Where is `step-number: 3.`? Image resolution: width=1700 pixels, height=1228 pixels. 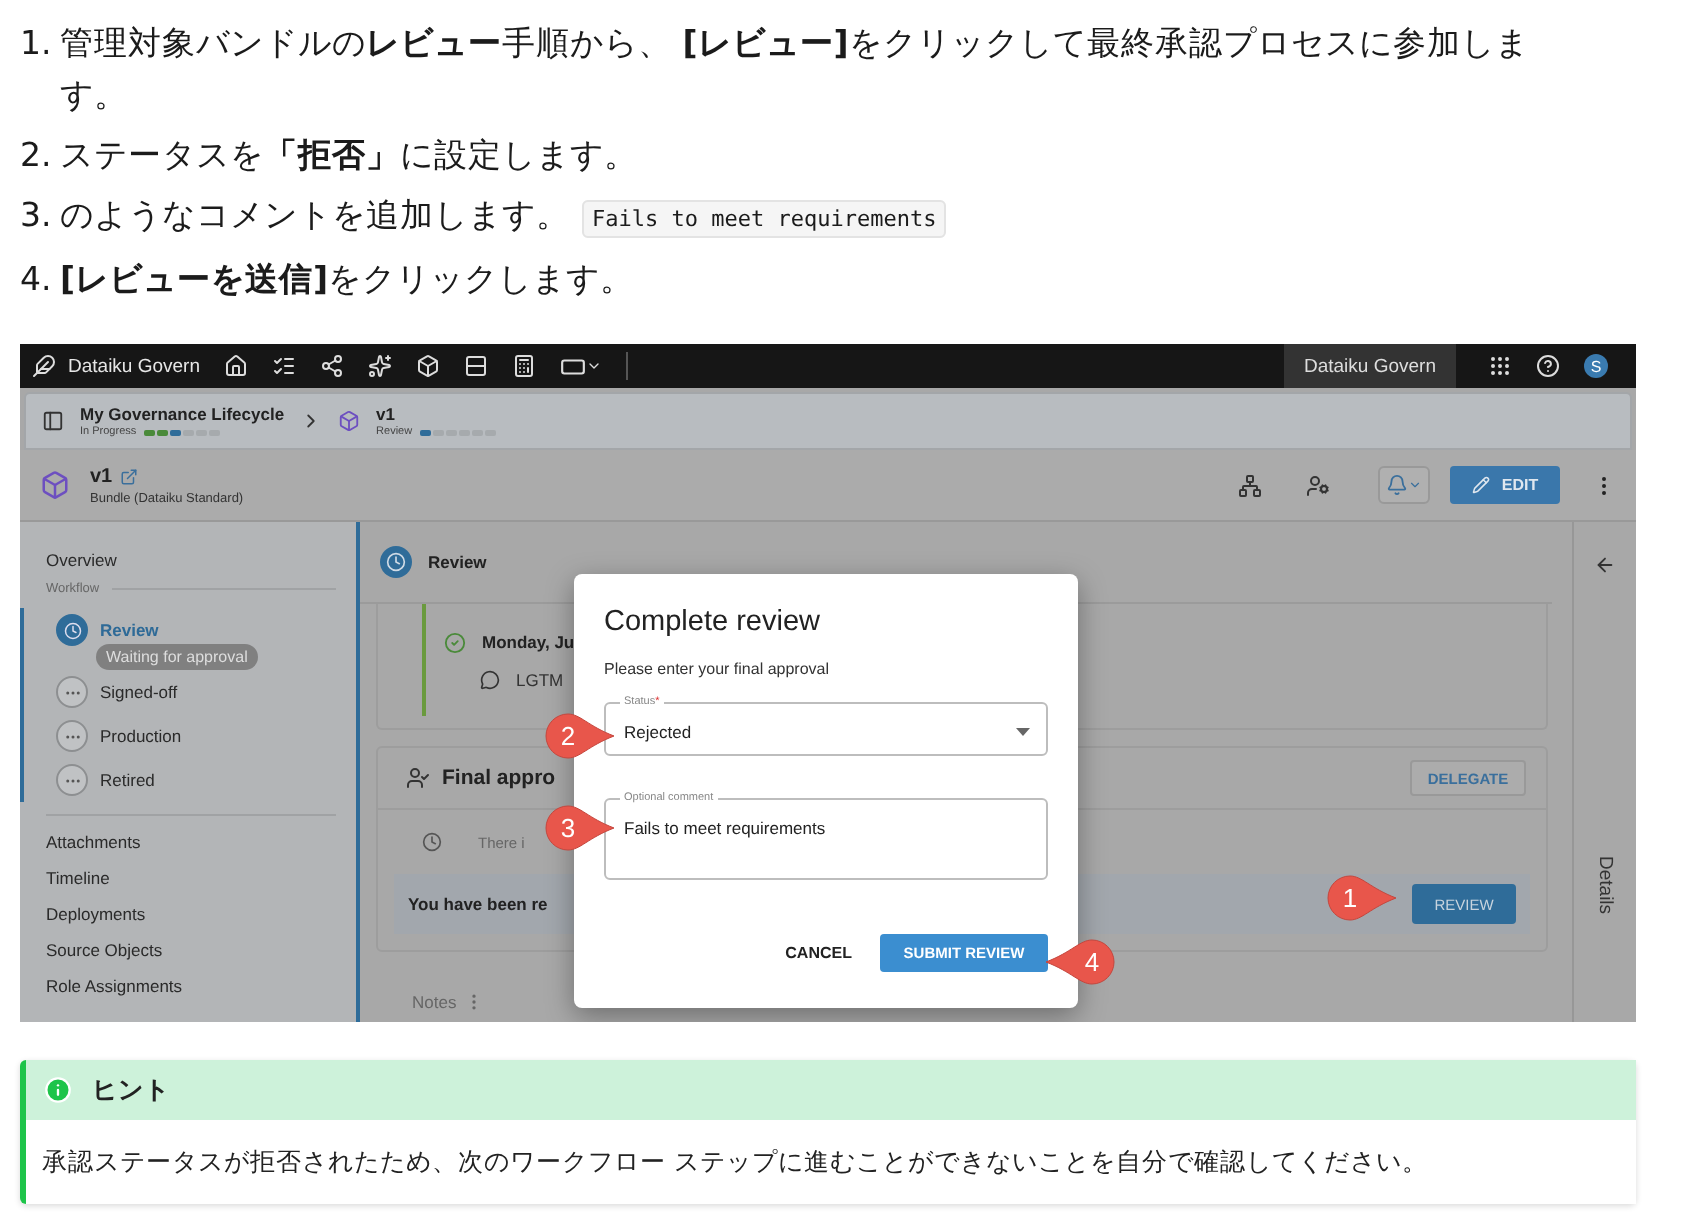 step-number: 3. is located at coordinates (37, 216).